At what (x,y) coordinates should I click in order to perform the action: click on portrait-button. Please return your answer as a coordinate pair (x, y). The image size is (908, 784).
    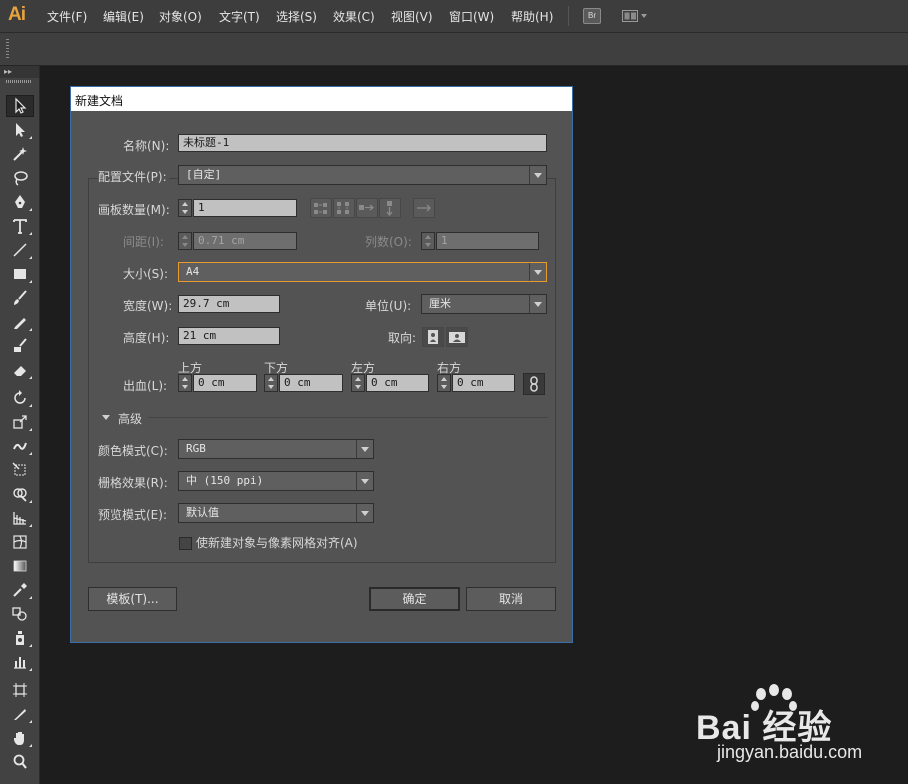
    Looking at the image, I should click on (433, 337).